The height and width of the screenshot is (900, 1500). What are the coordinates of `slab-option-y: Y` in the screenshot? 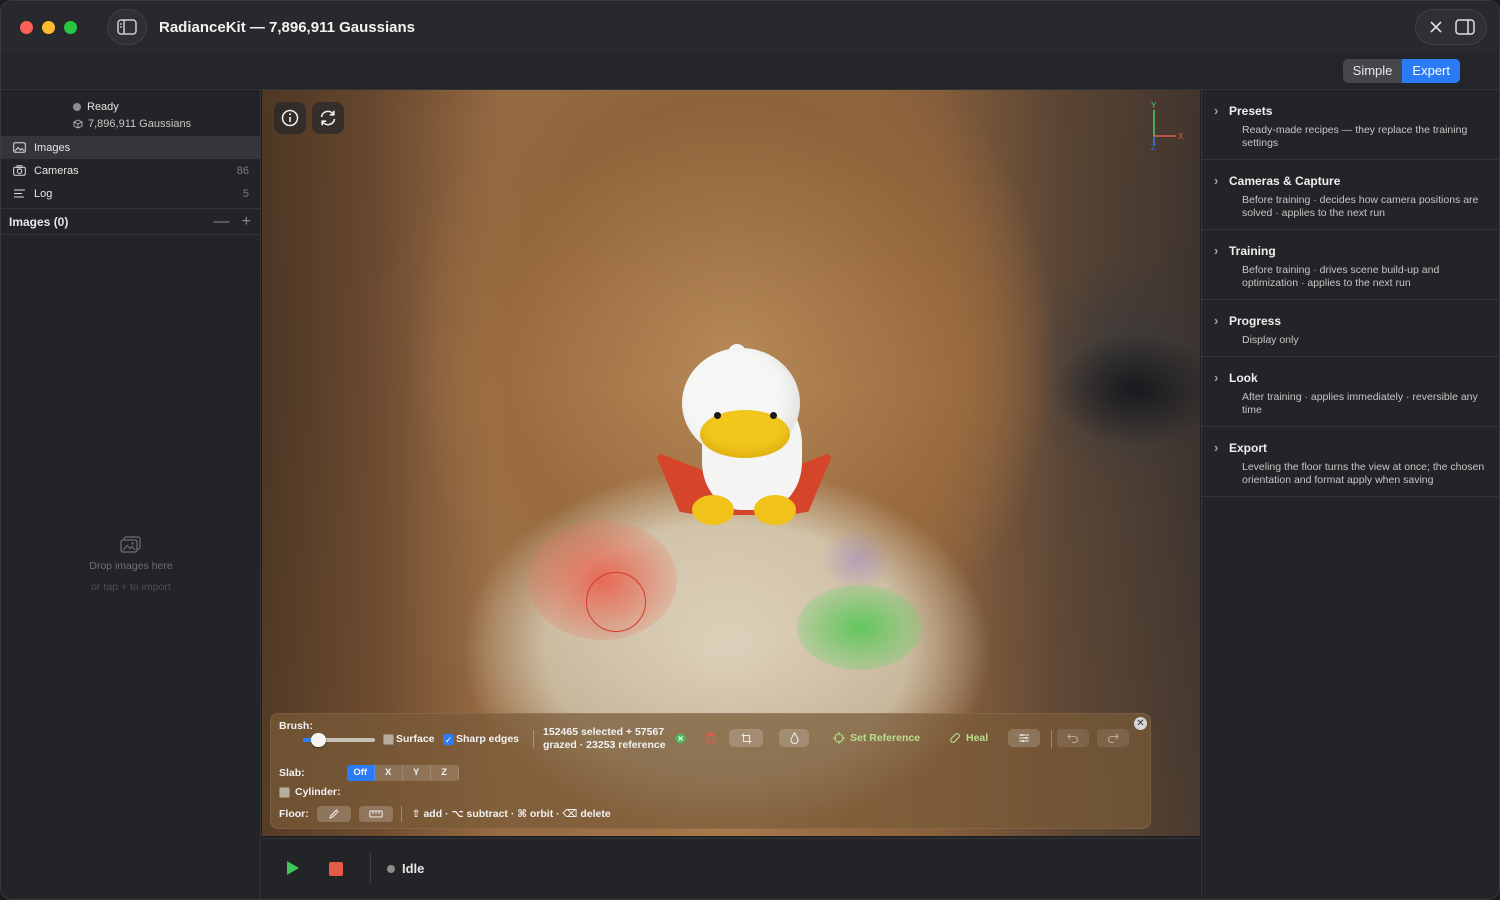 It's located at (417, 773).